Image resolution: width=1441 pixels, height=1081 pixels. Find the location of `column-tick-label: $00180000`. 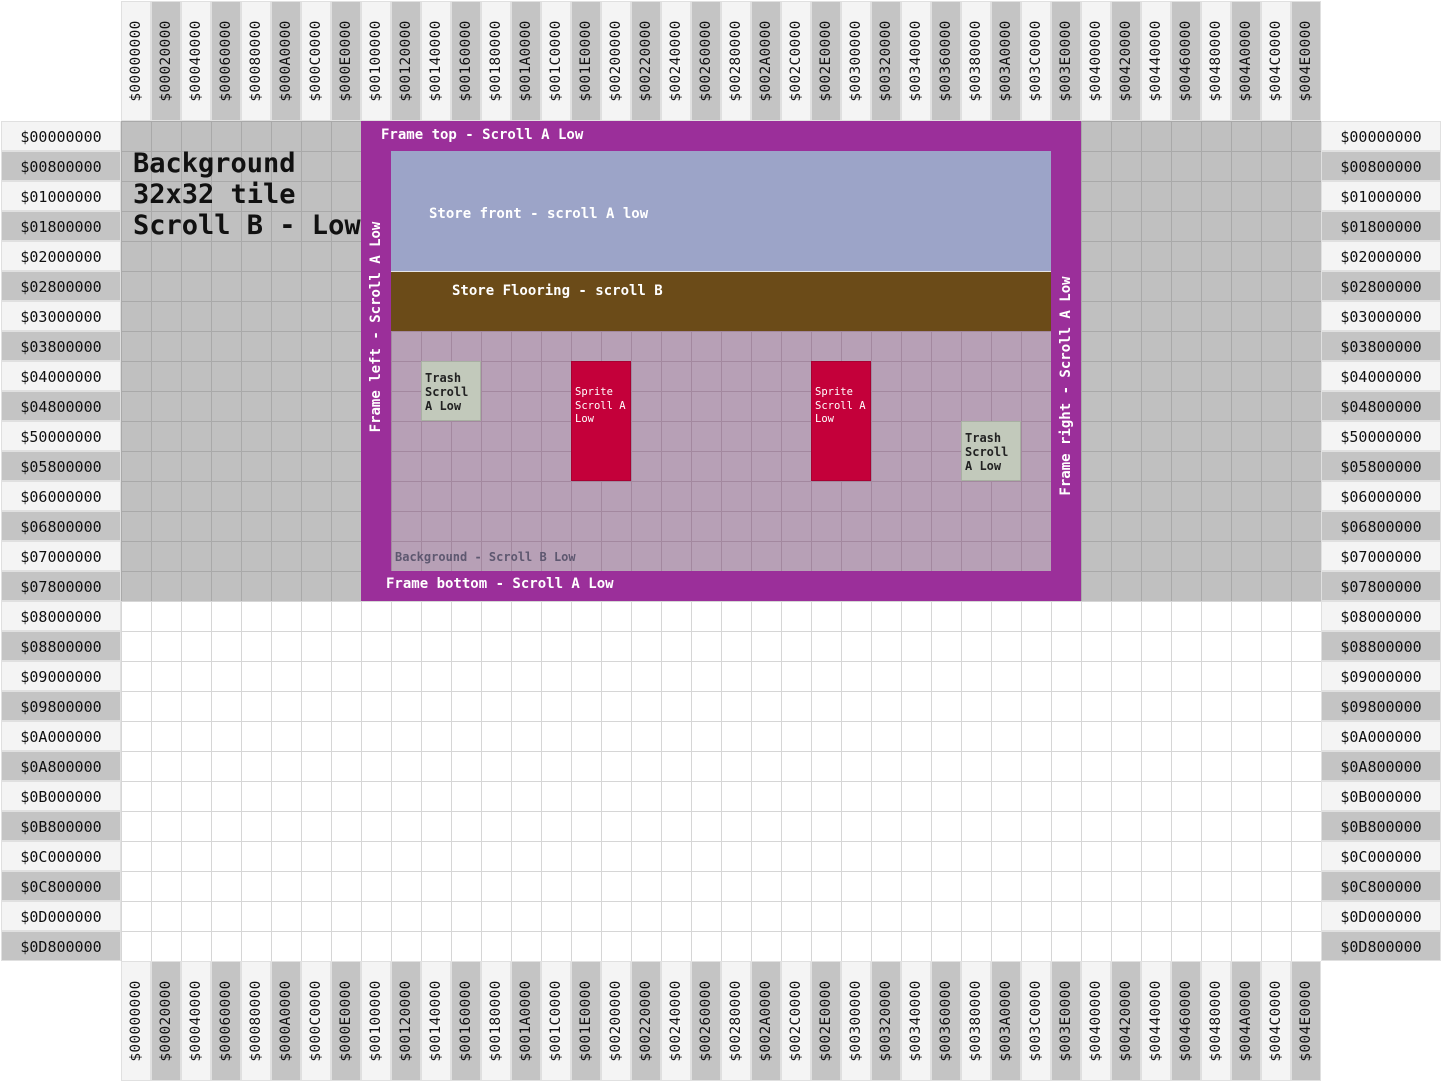

column-tick-label: $00180000 is located at coordinates (496, 61).